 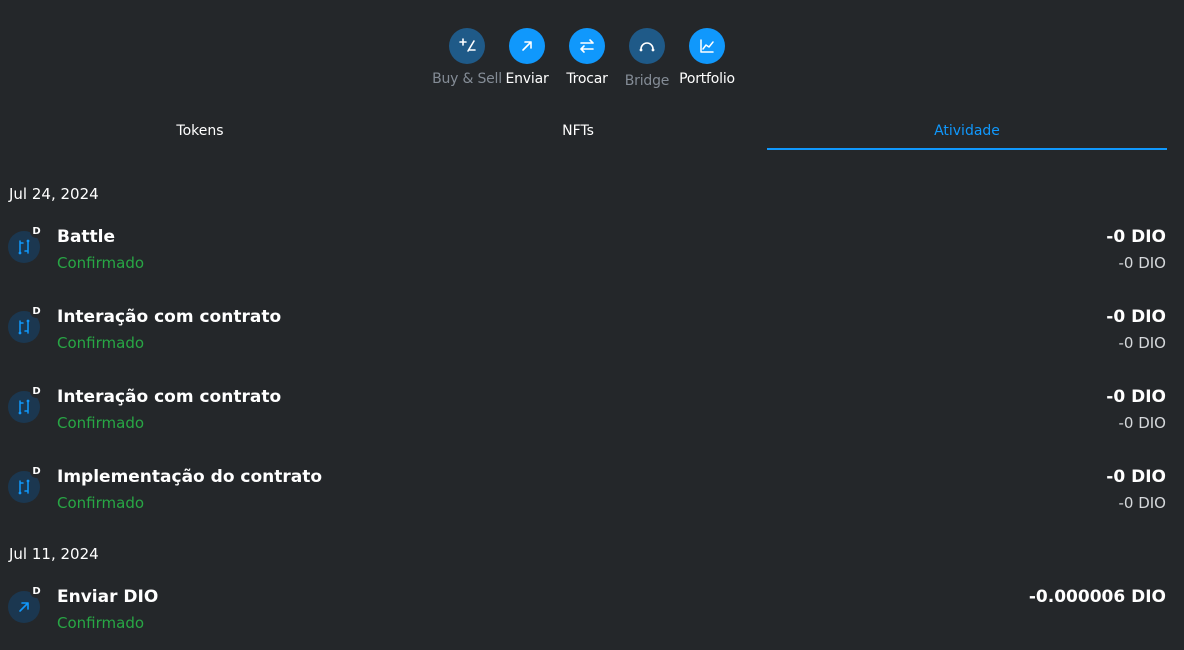 I want to click on bridge-icon, so click(x=647, y=46).